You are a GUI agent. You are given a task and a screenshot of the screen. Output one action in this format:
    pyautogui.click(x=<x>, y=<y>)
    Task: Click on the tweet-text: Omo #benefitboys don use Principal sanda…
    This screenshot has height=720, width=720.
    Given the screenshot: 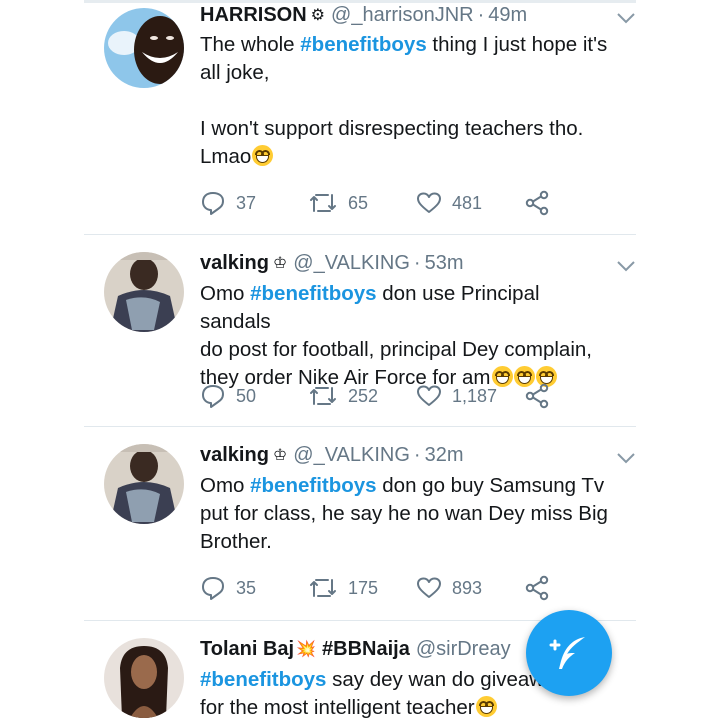 What is the action you would take?
    pyautogui.click(x=396, y=335)
    